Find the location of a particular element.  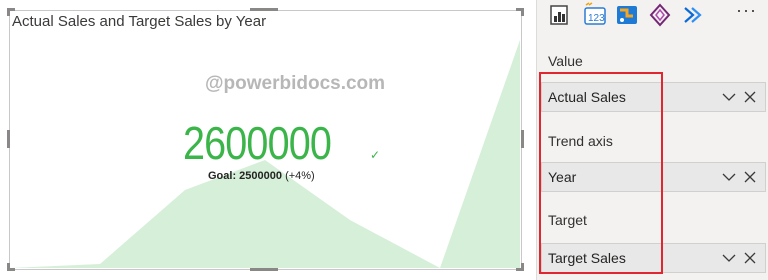

value-field: Actual Sales is located at coordinates (653, 97).